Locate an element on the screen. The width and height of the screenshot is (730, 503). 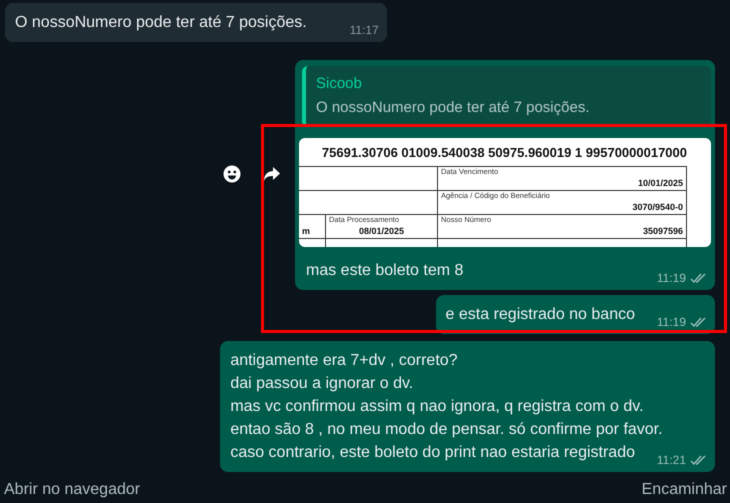
forward-arrow-icon is located at coordinates (272, 174).